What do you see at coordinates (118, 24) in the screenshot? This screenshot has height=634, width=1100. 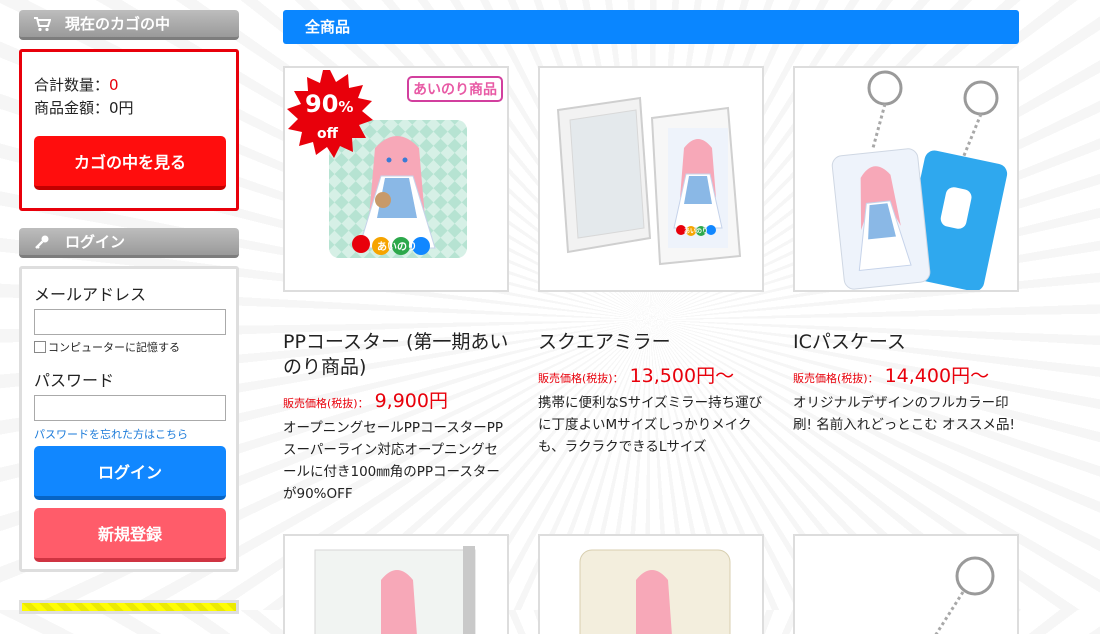 I see `cart-header-title: 現在のカゴの中` at bounding box center [118, 24].